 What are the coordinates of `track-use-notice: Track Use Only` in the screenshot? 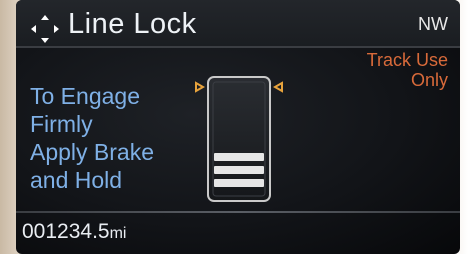 It's located at (388, 70).